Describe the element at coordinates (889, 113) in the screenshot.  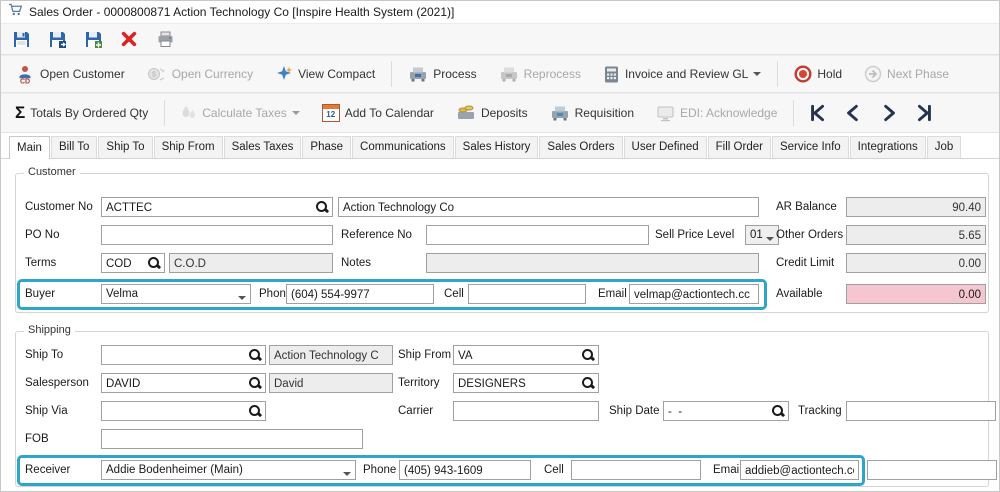
I see `next-record-button` at that location.